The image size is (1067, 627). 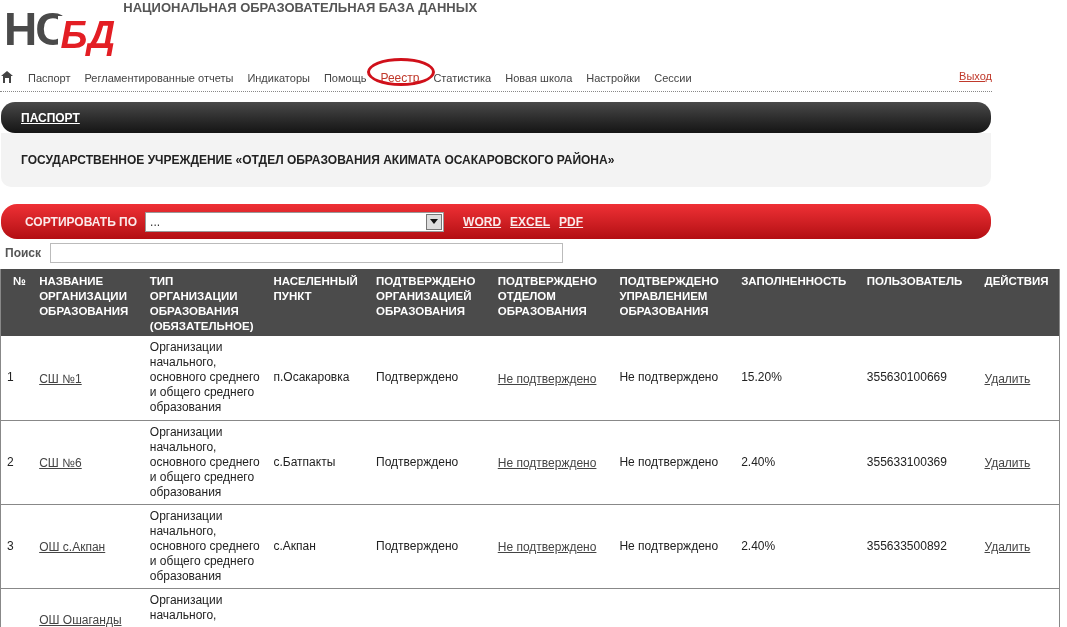 What do you see at coordinates (426, 296) in the screenshot?
I see `column-header: ПОДТВЕРЖДЕНО ОРГАНИЗАЦИЕЙ ОБРАЗОВАНИЯ` at bounding box center [426, 296].